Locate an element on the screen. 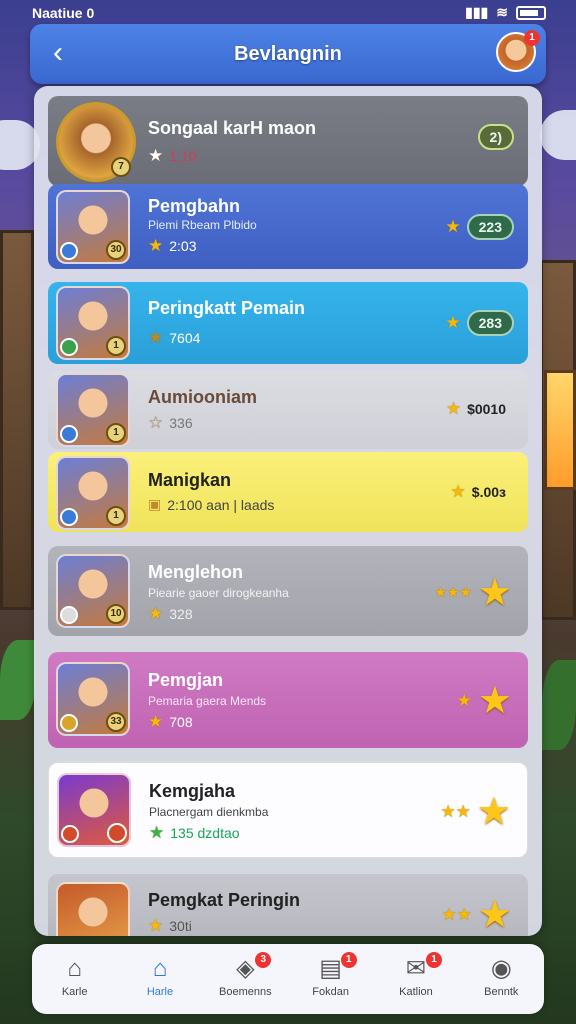 The width and height of the screenshot is (576, 1024). list-item: 1 Peringkatt Pemain ★ 7604 ★ 283 is located at coordinates (288, 323).